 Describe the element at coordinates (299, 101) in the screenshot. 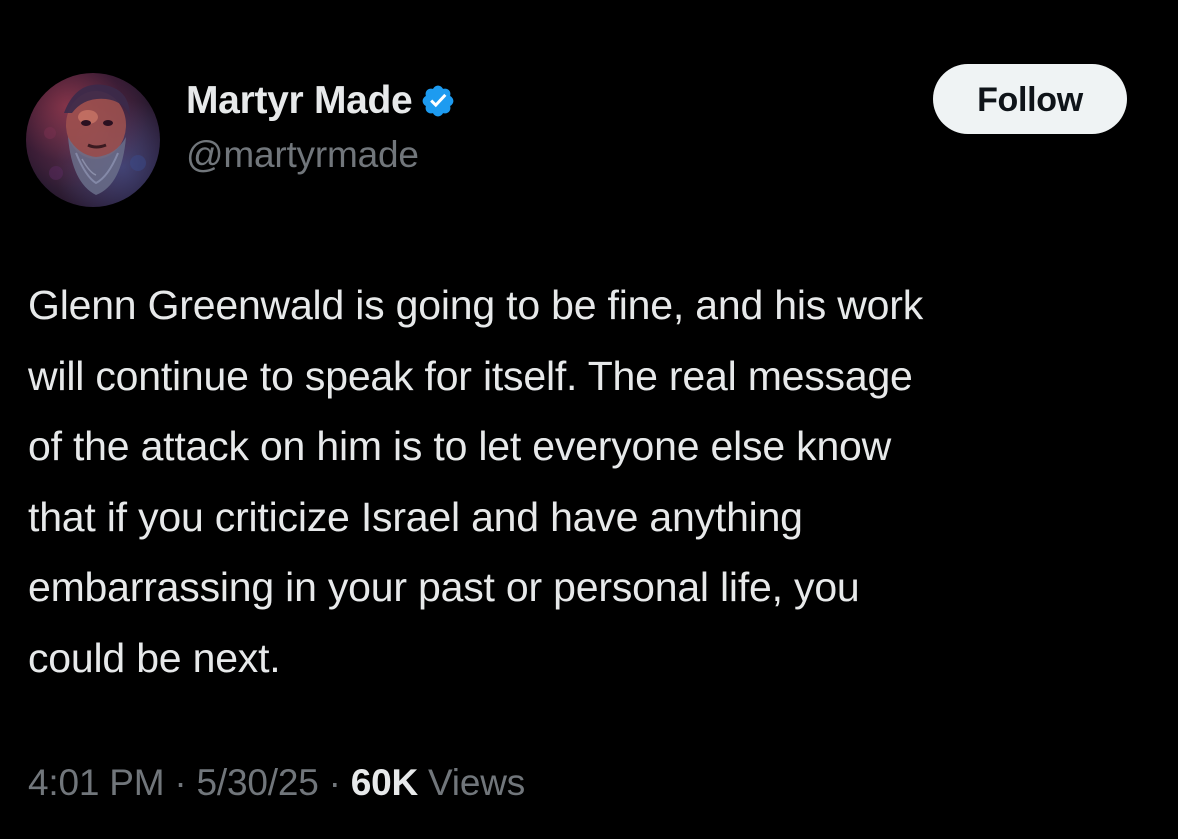

I see `author-display-name: Martyr Made` at that location.